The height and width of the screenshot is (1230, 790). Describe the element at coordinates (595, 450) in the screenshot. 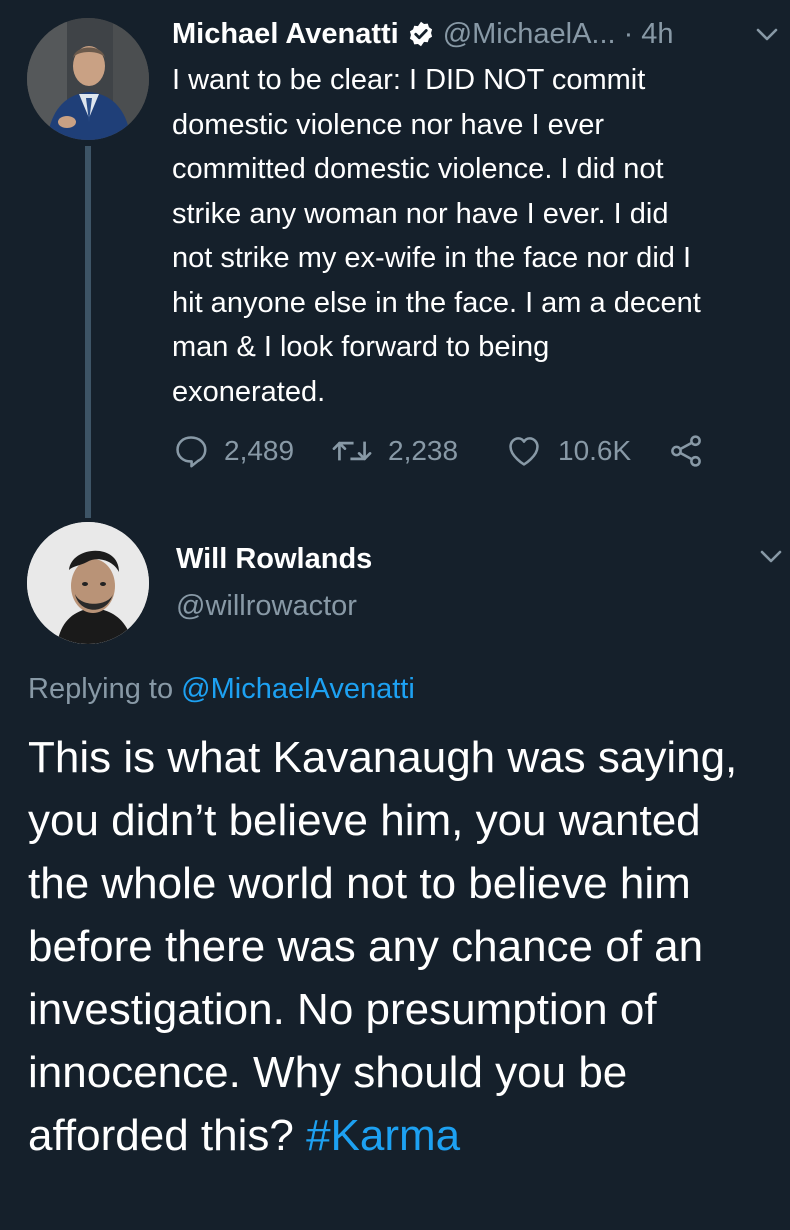

I see `like-count: 10.6K` at that location.